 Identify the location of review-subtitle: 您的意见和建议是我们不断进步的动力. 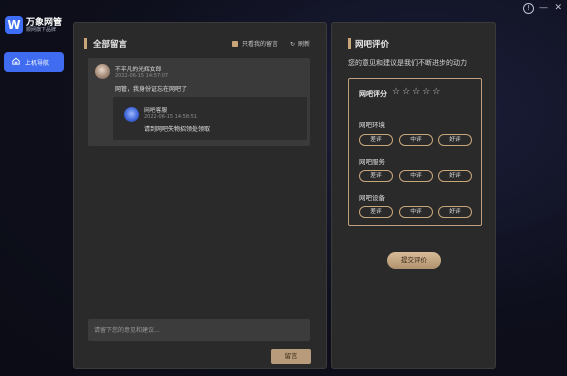
(407, 63).